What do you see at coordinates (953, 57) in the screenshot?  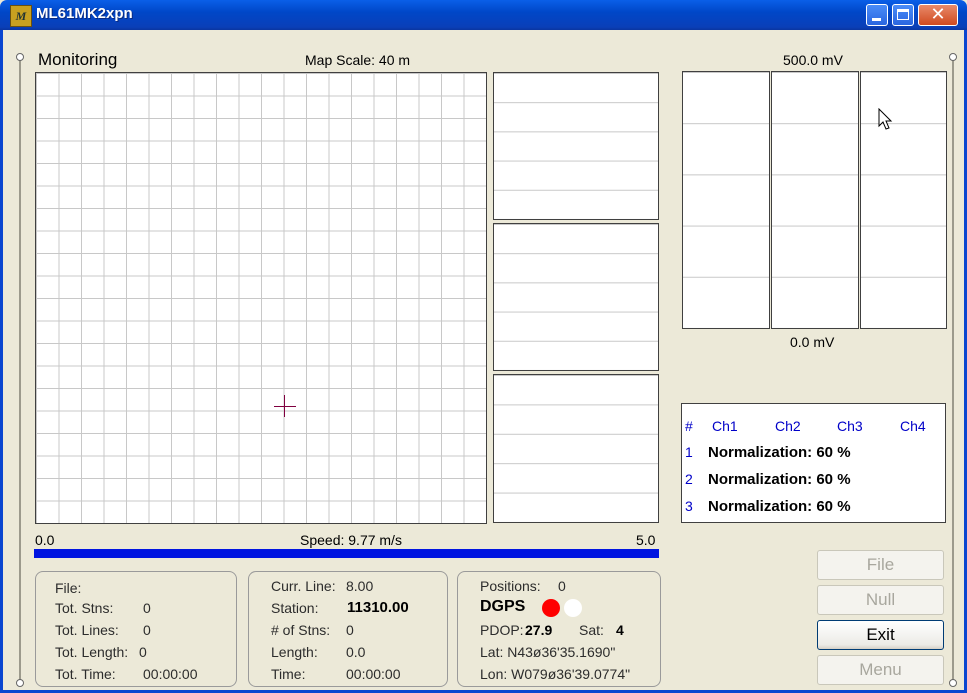 I see `splitter-grip-top-right` at bounding box center [953, 57].